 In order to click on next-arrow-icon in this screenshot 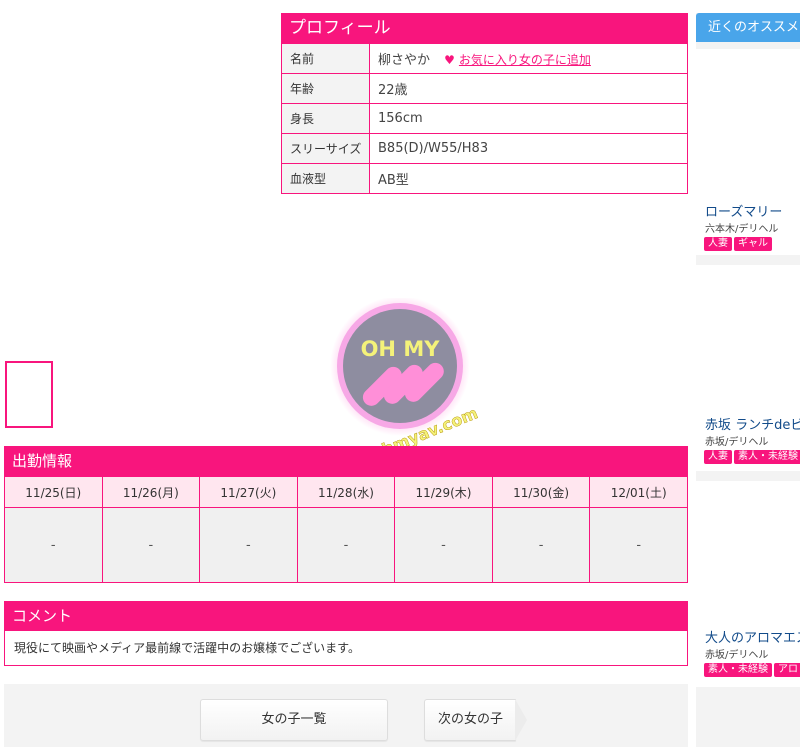, I will do `click(521, 720)`.